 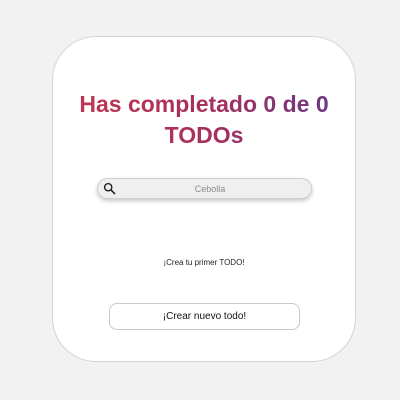 I want to click on empty-list-message: ¡Crea tu primer TODO!, so click(x=204, y=262).